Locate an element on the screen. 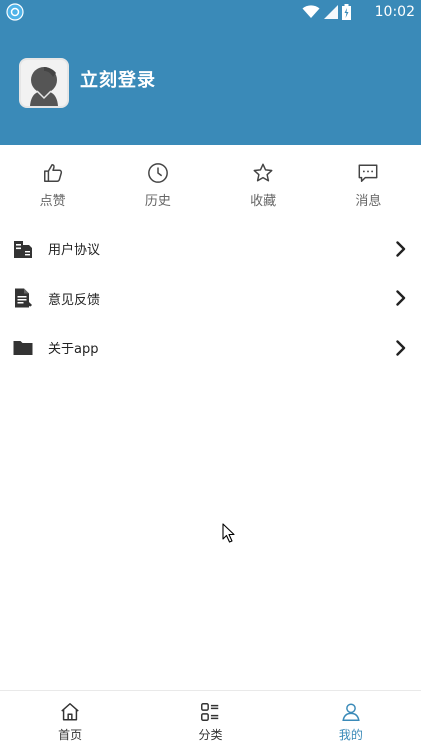 This screenshot has height=750, width=421. menu-item-feedback: 意见反馈 is located at coordinates (210, 299).